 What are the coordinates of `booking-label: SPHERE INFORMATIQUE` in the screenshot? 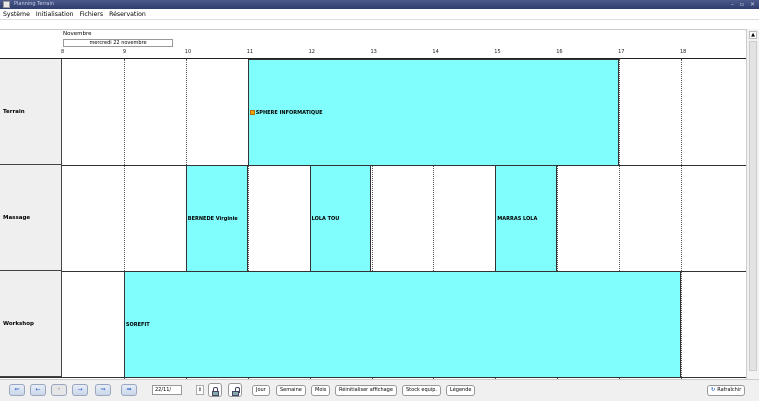 It's located at (286, 112).